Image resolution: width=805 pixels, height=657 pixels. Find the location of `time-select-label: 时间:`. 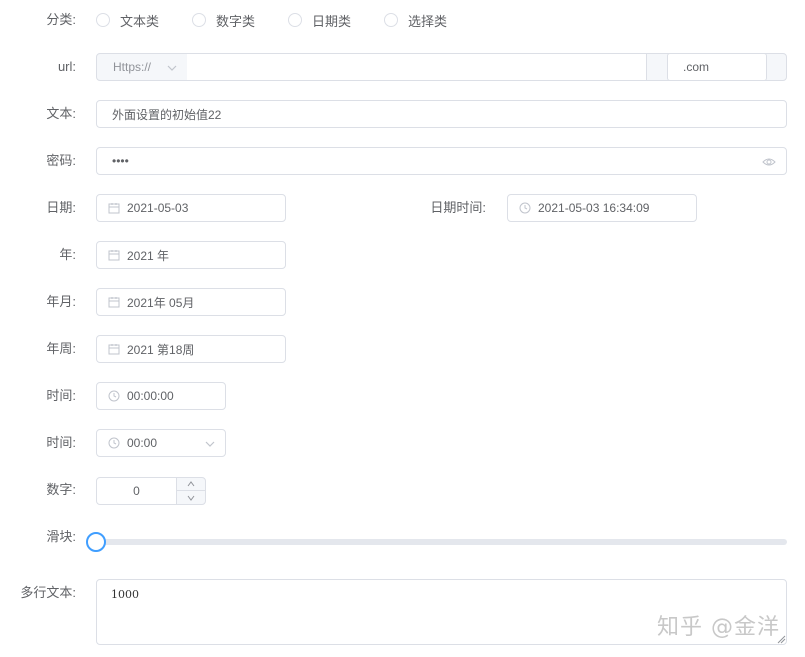

time-select-label: 时间: is located at coordinates (61, 442).